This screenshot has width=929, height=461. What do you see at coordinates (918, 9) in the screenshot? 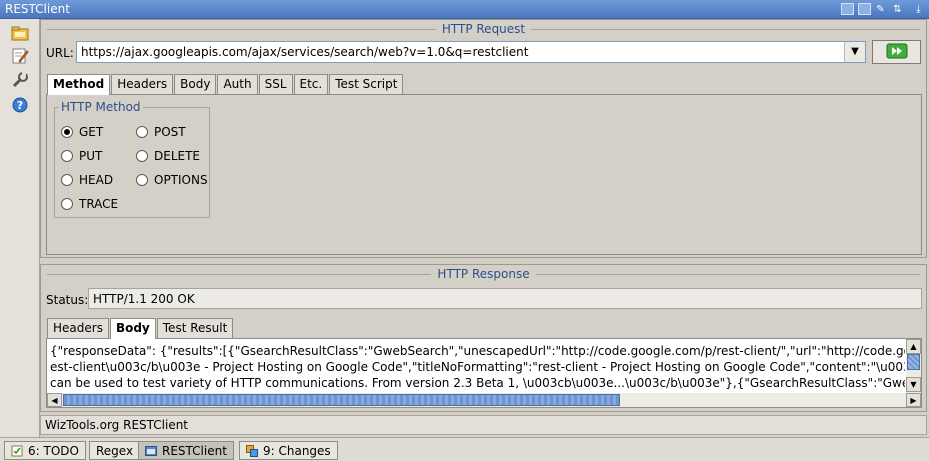
I see `hide-icon: ⤓` at bounding box center [918, 9].